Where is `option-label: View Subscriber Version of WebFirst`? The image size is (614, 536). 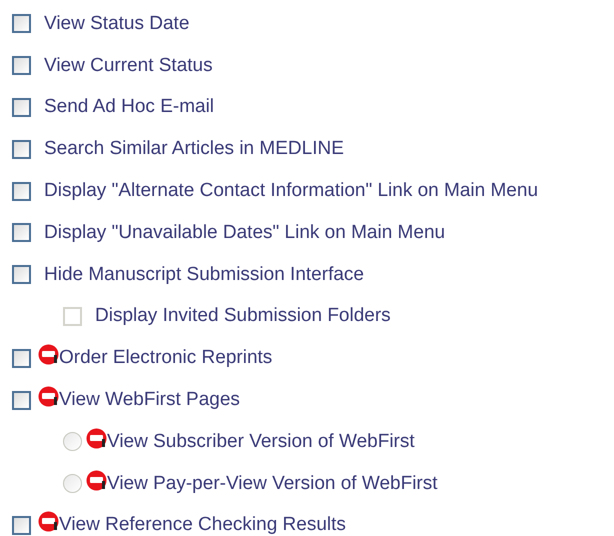
option-label: View Subscriber Version of WebFirst is located at coordinates (261, 441).